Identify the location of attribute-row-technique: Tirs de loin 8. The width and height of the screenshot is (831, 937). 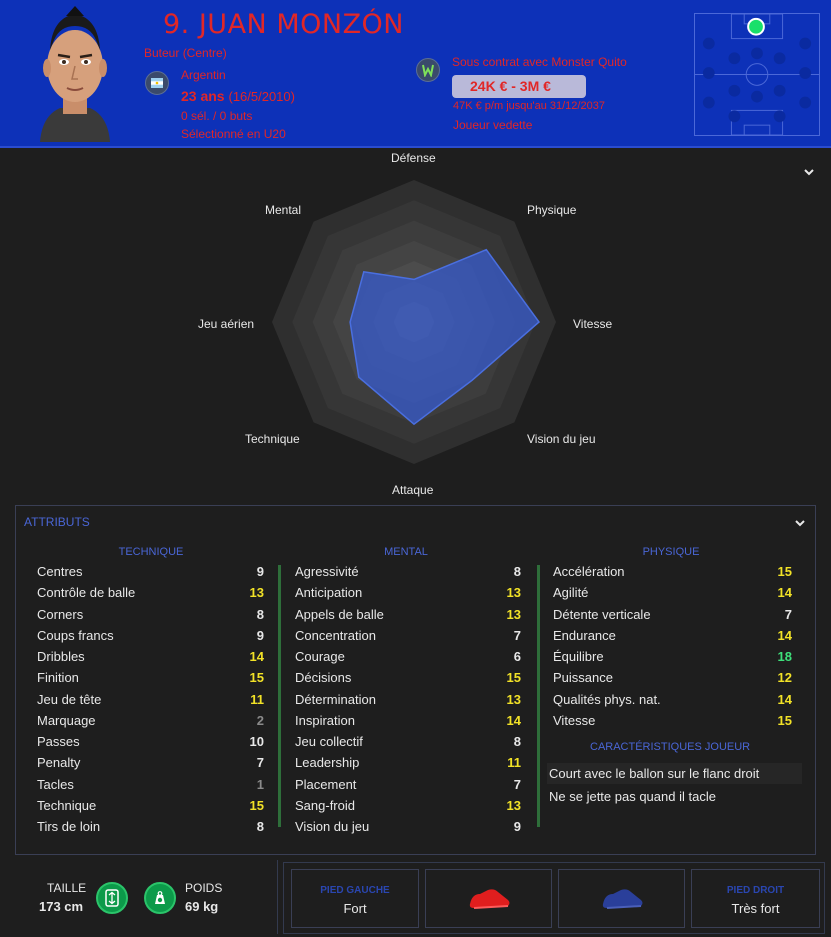
(150, 826).